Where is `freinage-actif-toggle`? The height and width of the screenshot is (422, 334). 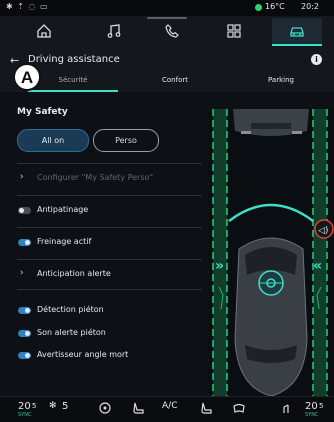 freinage-actif-toggle is located at coordinates (24, 242).